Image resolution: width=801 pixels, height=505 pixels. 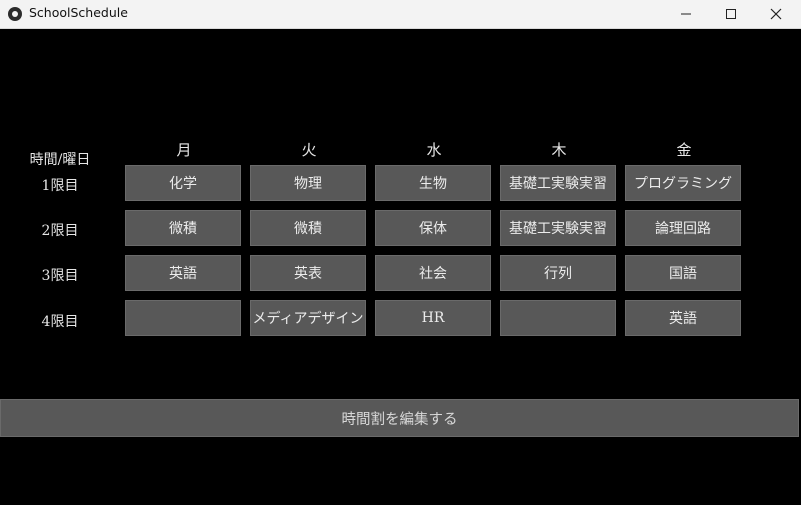 What do you see at coordinates (60, 160) in the screenshot?
I see `corner-label: 時間/曜日` at bounding box center [60, 160].